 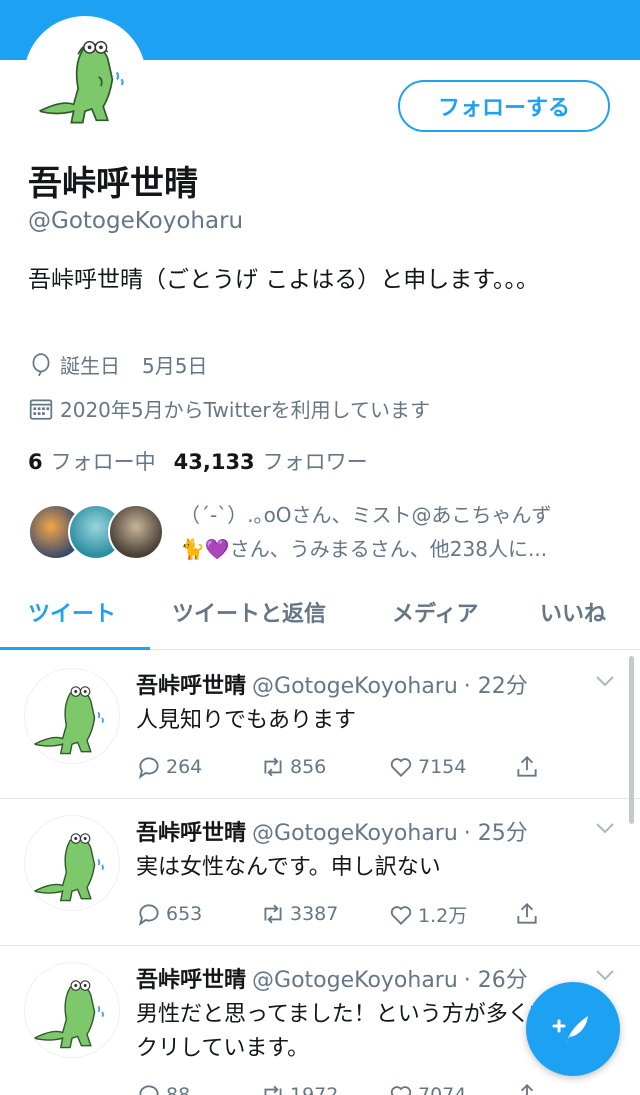 I want to click on retweet-button: 1972, so click(x=299, y=1088).